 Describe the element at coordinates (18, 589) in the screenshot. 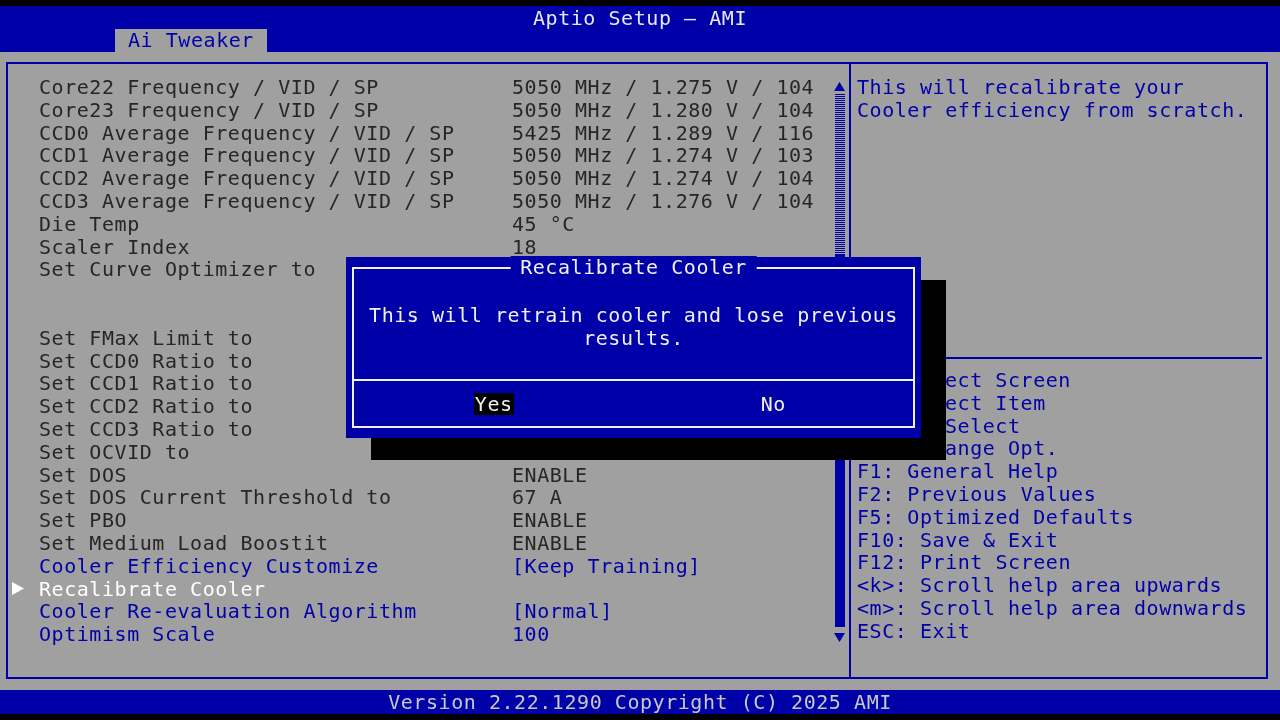

I see `selection-marker-icon` at that location.